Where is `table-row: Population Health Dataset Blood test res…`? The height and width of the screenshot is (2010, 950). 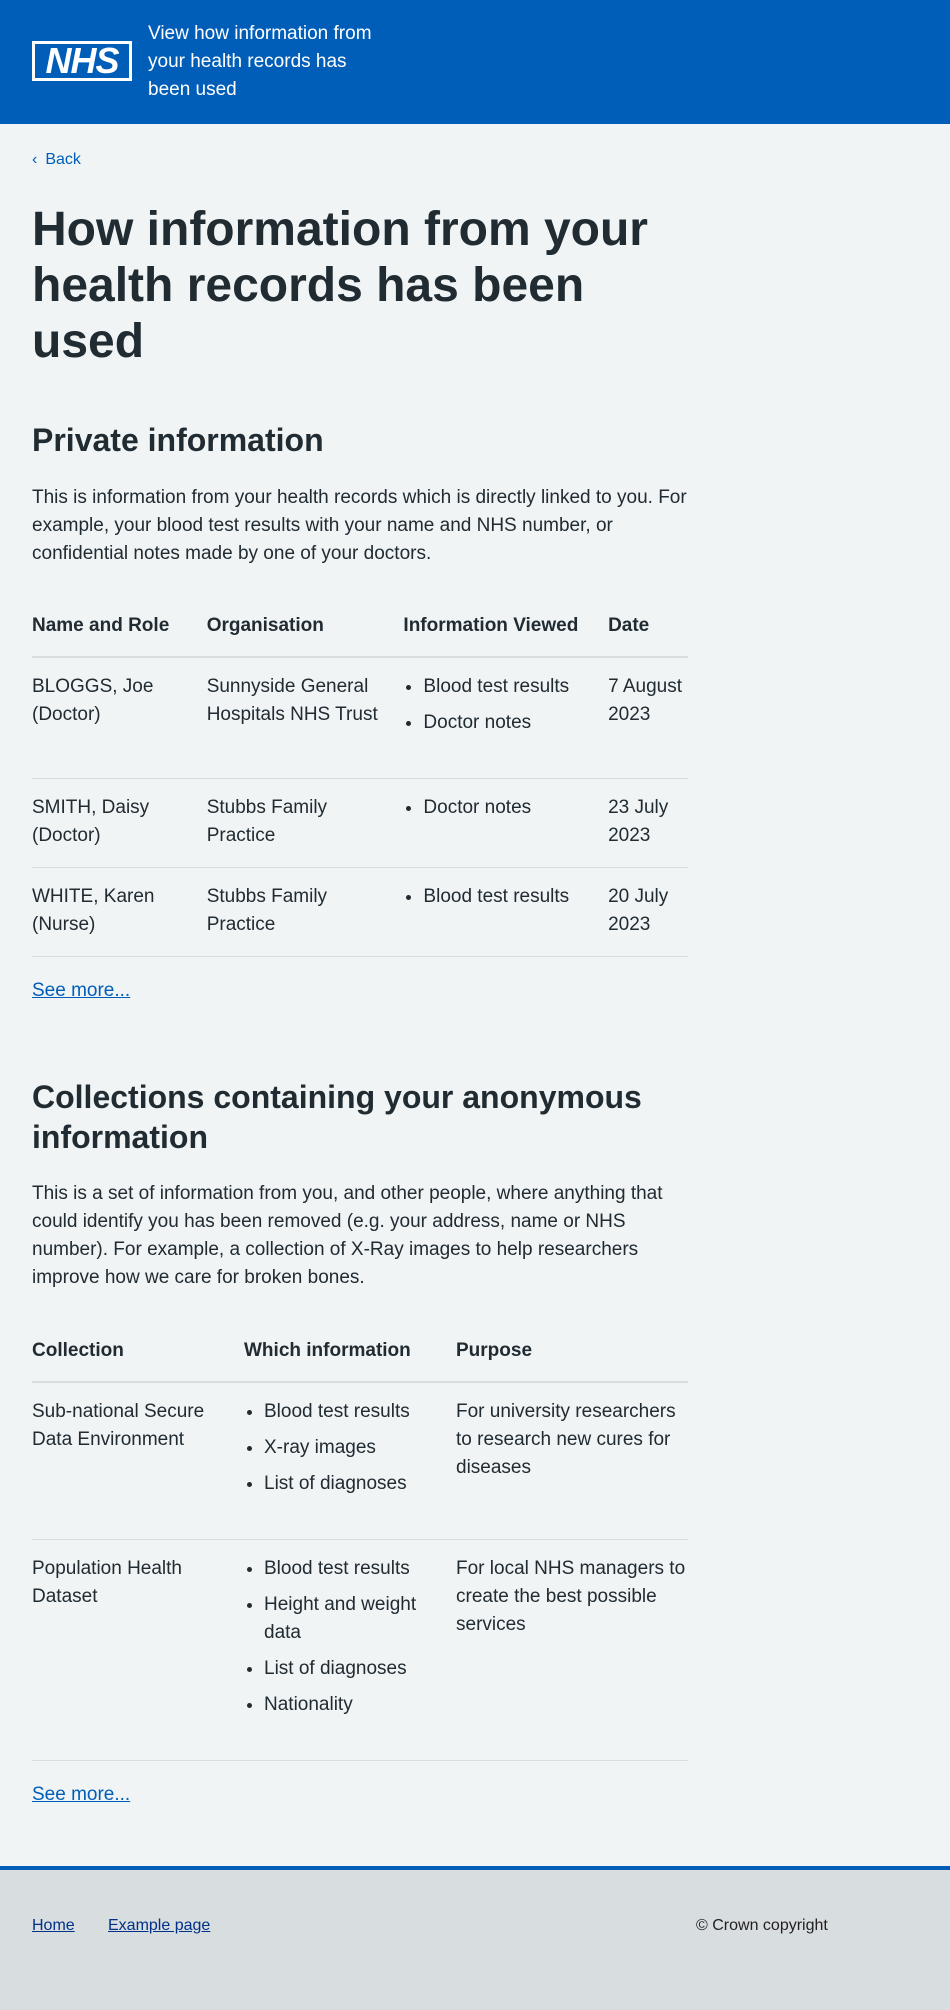 table-row: Population Health Dataset Blood test res… is located at coordinates (360, 1650).